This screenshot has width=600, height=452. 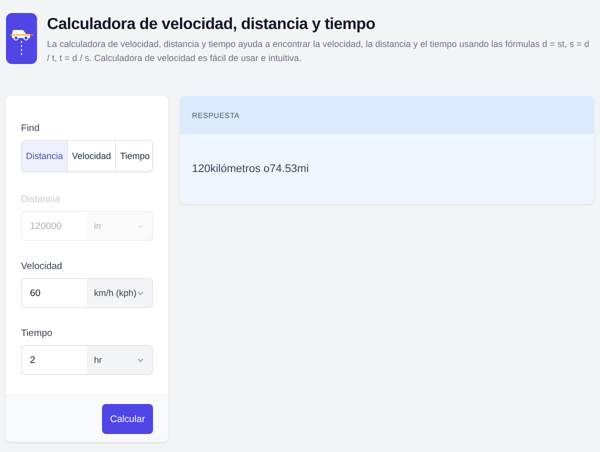 I want to click on calculate-button: Calcular, so click(x=127, y=419).